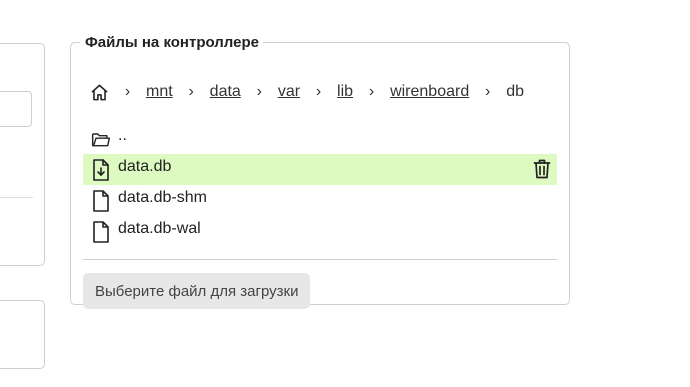 Image resolution: width=690 pixels, height=387 pixels. Describe the element at coordinates (515, 91) in the screenshot. I see `breadcrumb-current: db` at that location.